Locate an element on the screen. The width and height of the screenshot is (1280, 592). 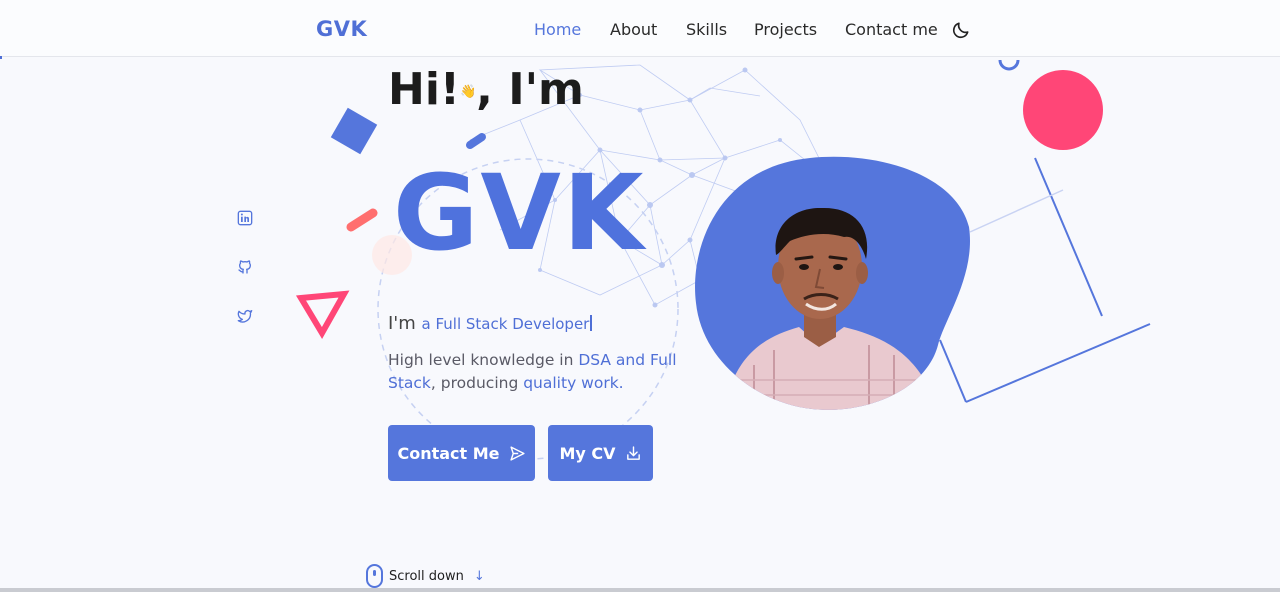
my-cv-button: My CV is located at coordinates (600, 453).